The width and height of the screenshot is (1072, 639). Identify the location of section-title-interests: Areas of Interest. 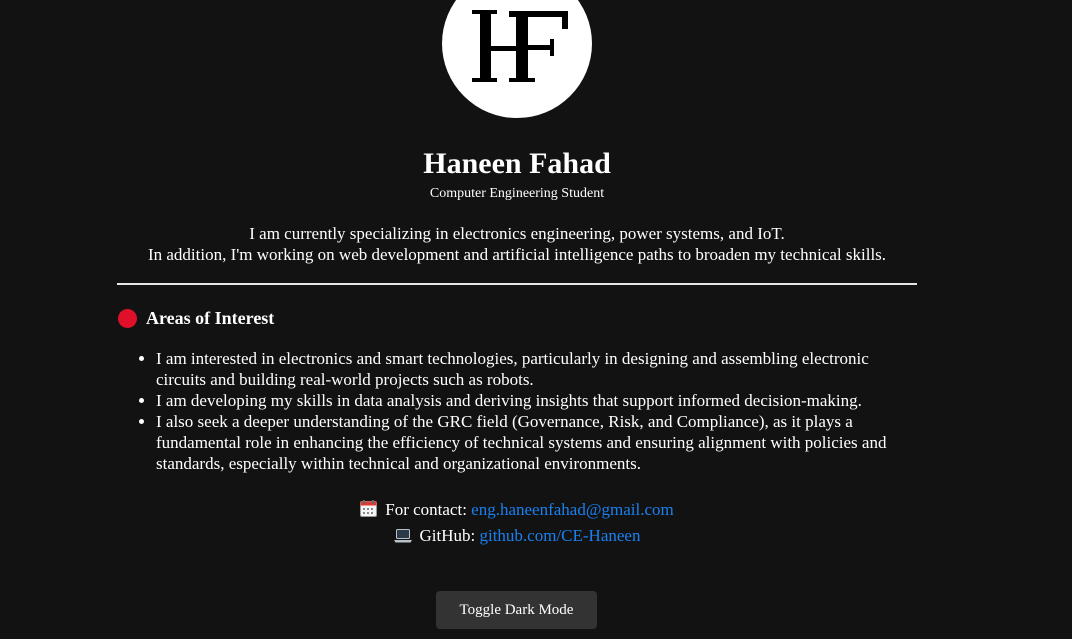
(196, 318).